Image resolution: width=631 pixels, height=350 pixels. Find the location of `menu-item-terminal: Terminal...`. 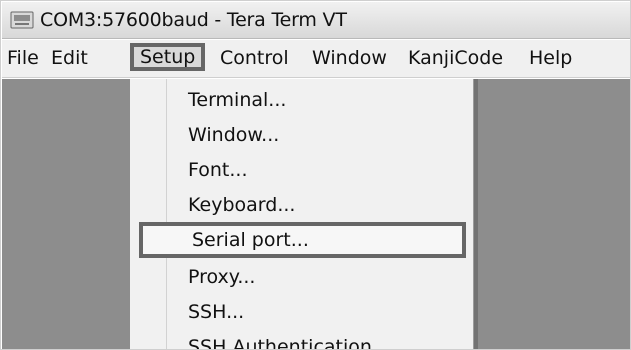

menu-item-terminal: Terminal... is located at coordinates (301, 100).